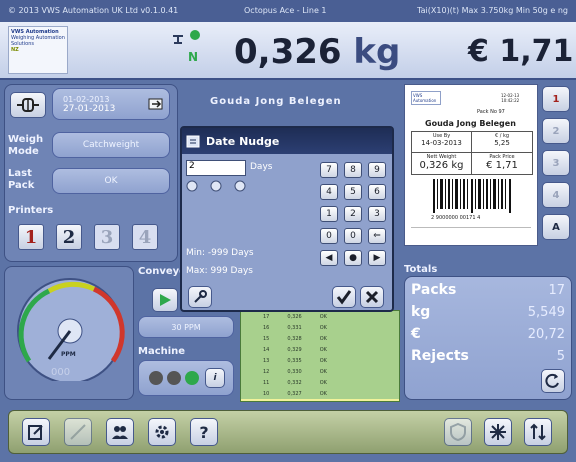  I want to click on keypad-key: 5, so click(353, 192).